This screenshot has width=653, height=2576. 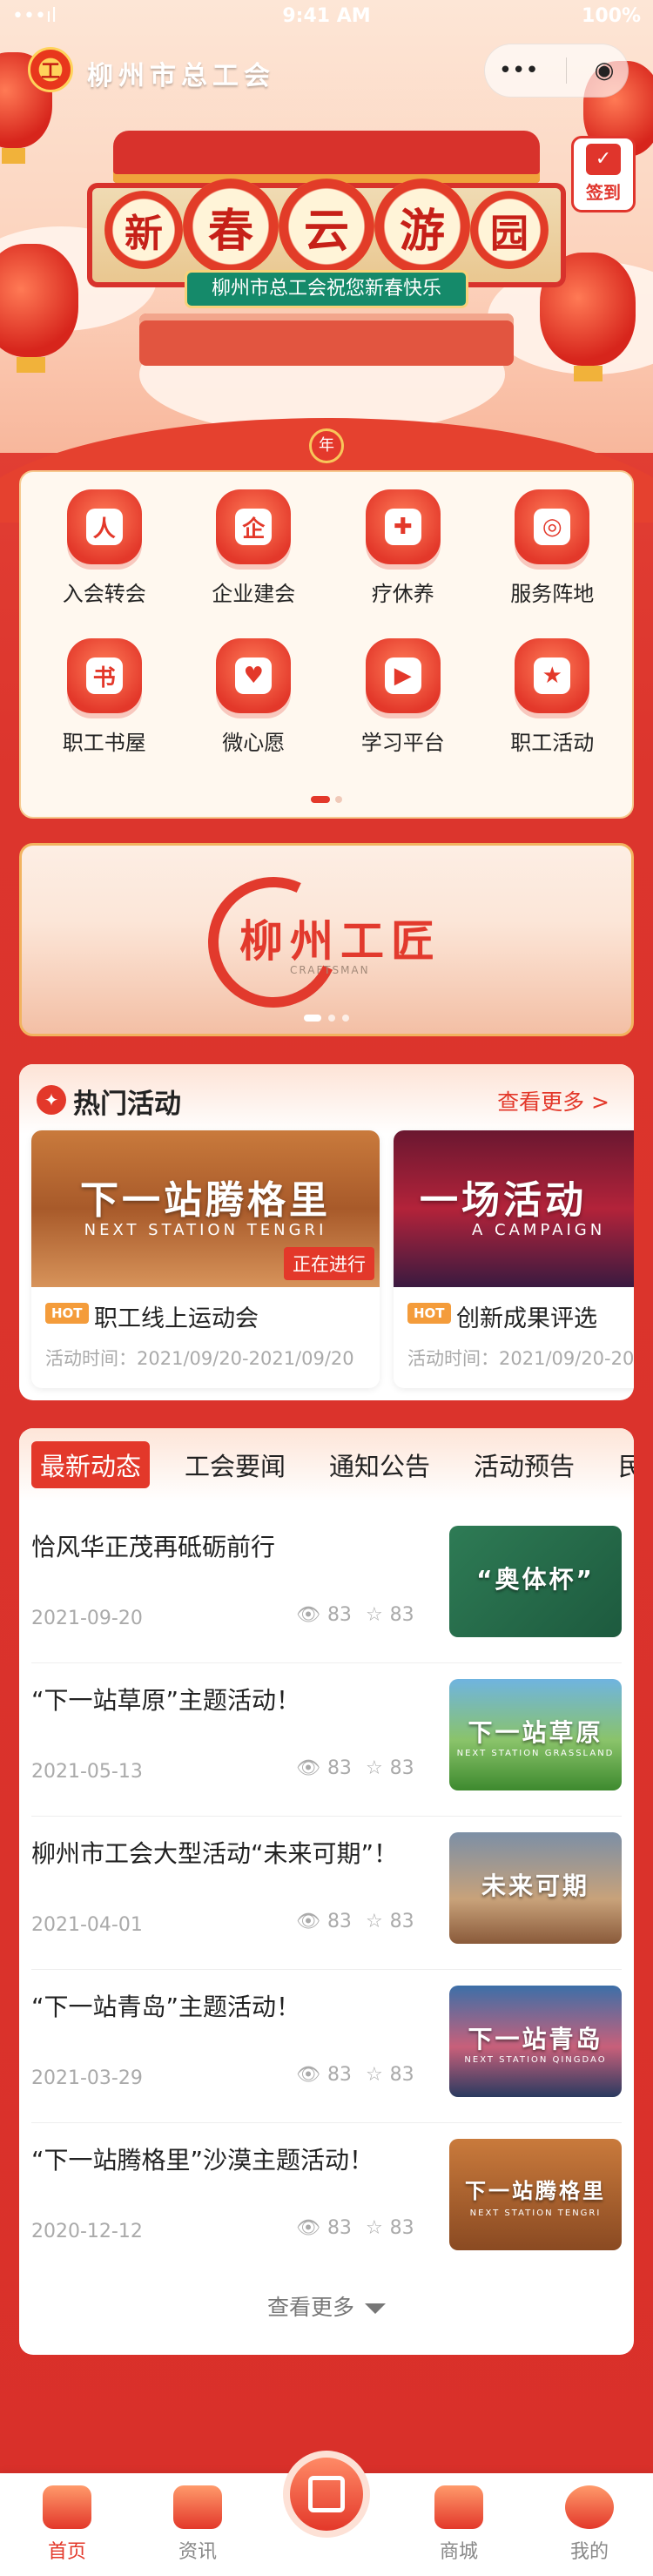 I want to click on checkin-button: ✓ 签到, so click(x=603, y=174).